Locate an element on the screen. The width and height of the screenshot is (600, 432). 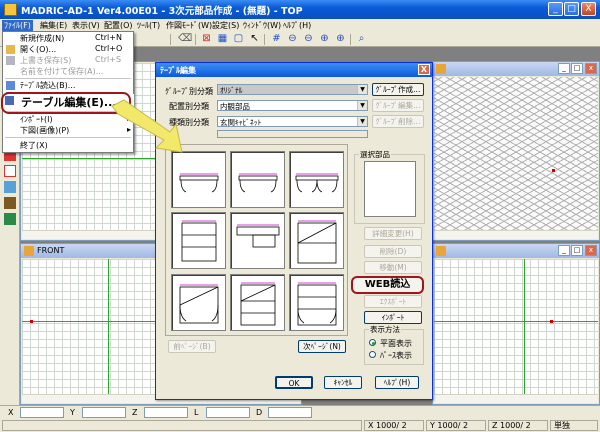
coord-d-label: D is located at coordinates (259, 412).